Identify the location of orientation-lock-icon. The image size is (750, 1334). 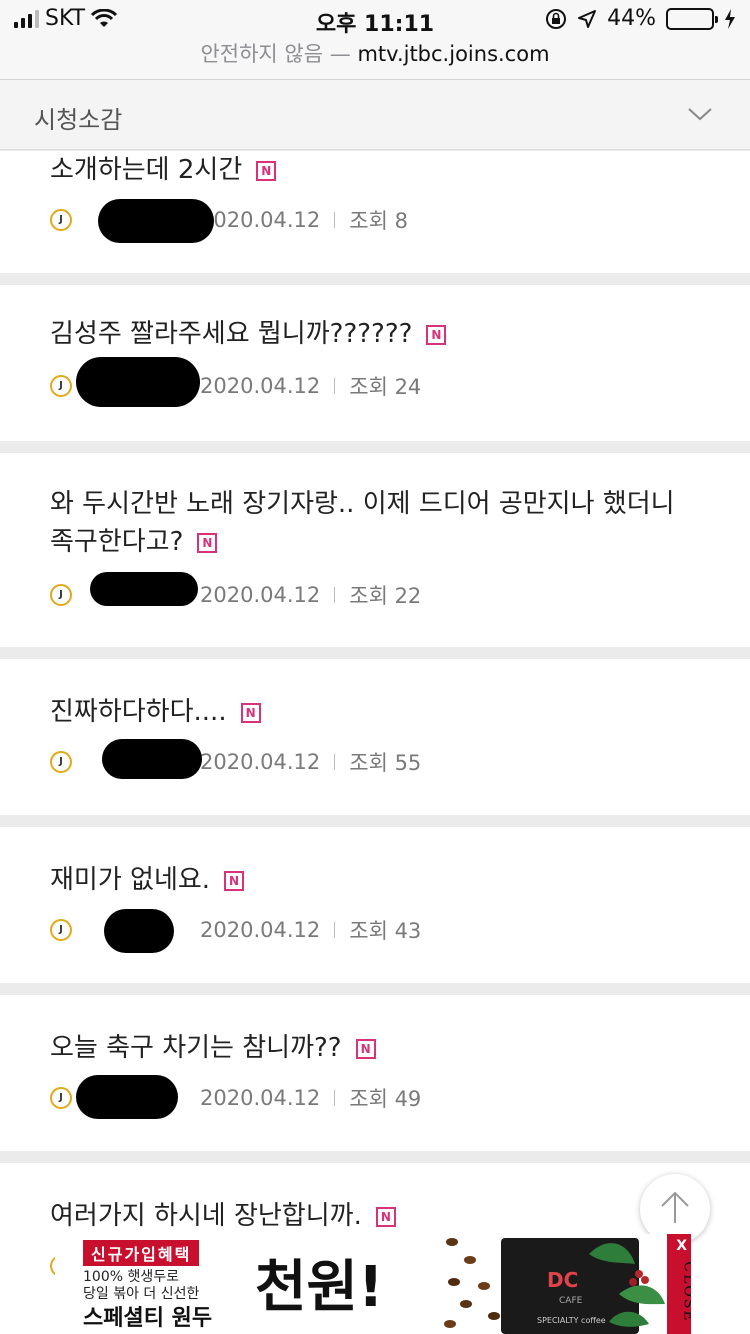
(556, 18).